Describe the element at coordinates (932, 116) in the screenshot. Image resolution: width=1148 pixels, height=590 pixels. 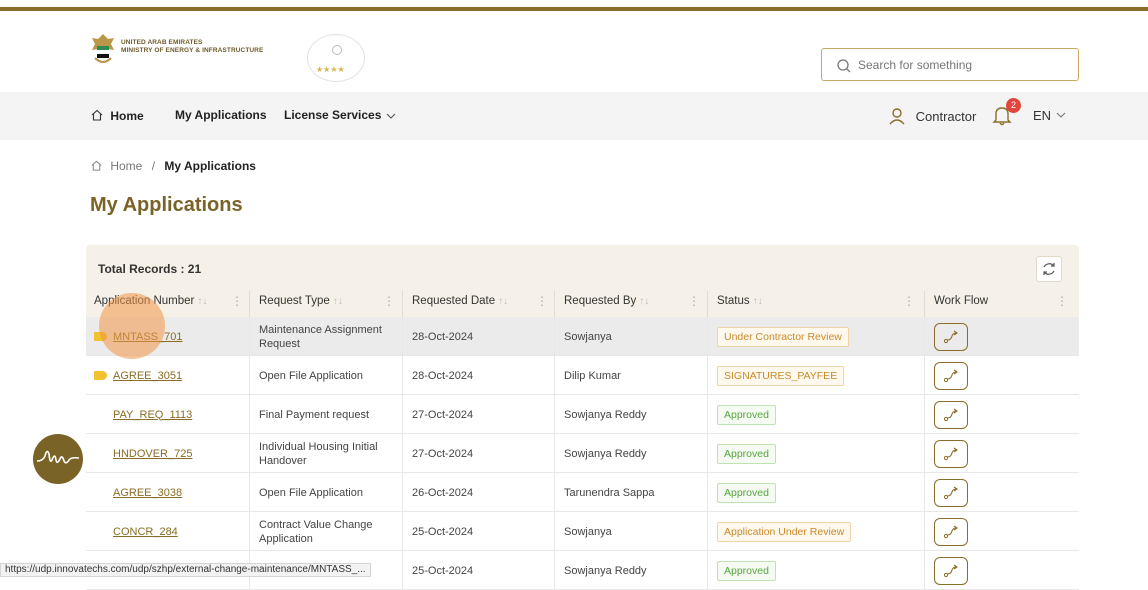
I see `user-menu: Contractor` at that location.